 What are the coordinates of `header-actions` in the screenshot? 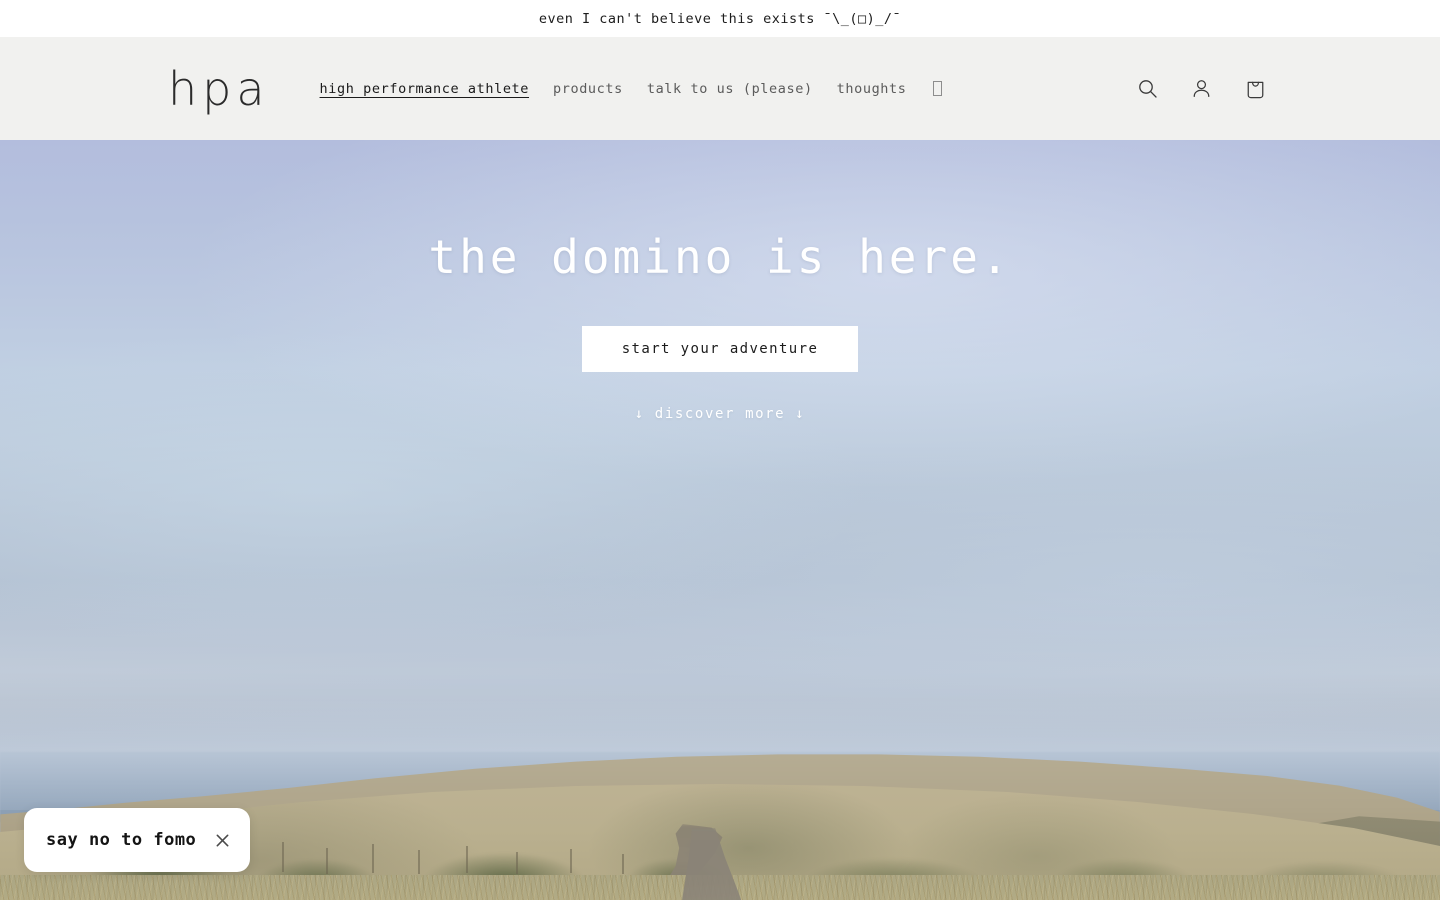 It's located at (1201, 89).